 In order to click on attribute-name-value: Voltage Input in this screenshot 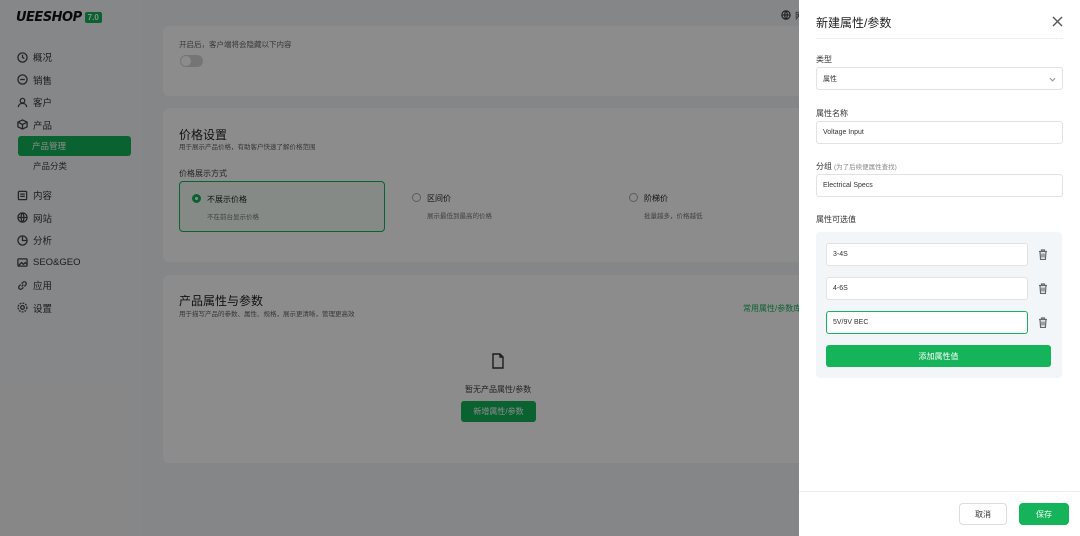, I will do `click(843, 132)`.